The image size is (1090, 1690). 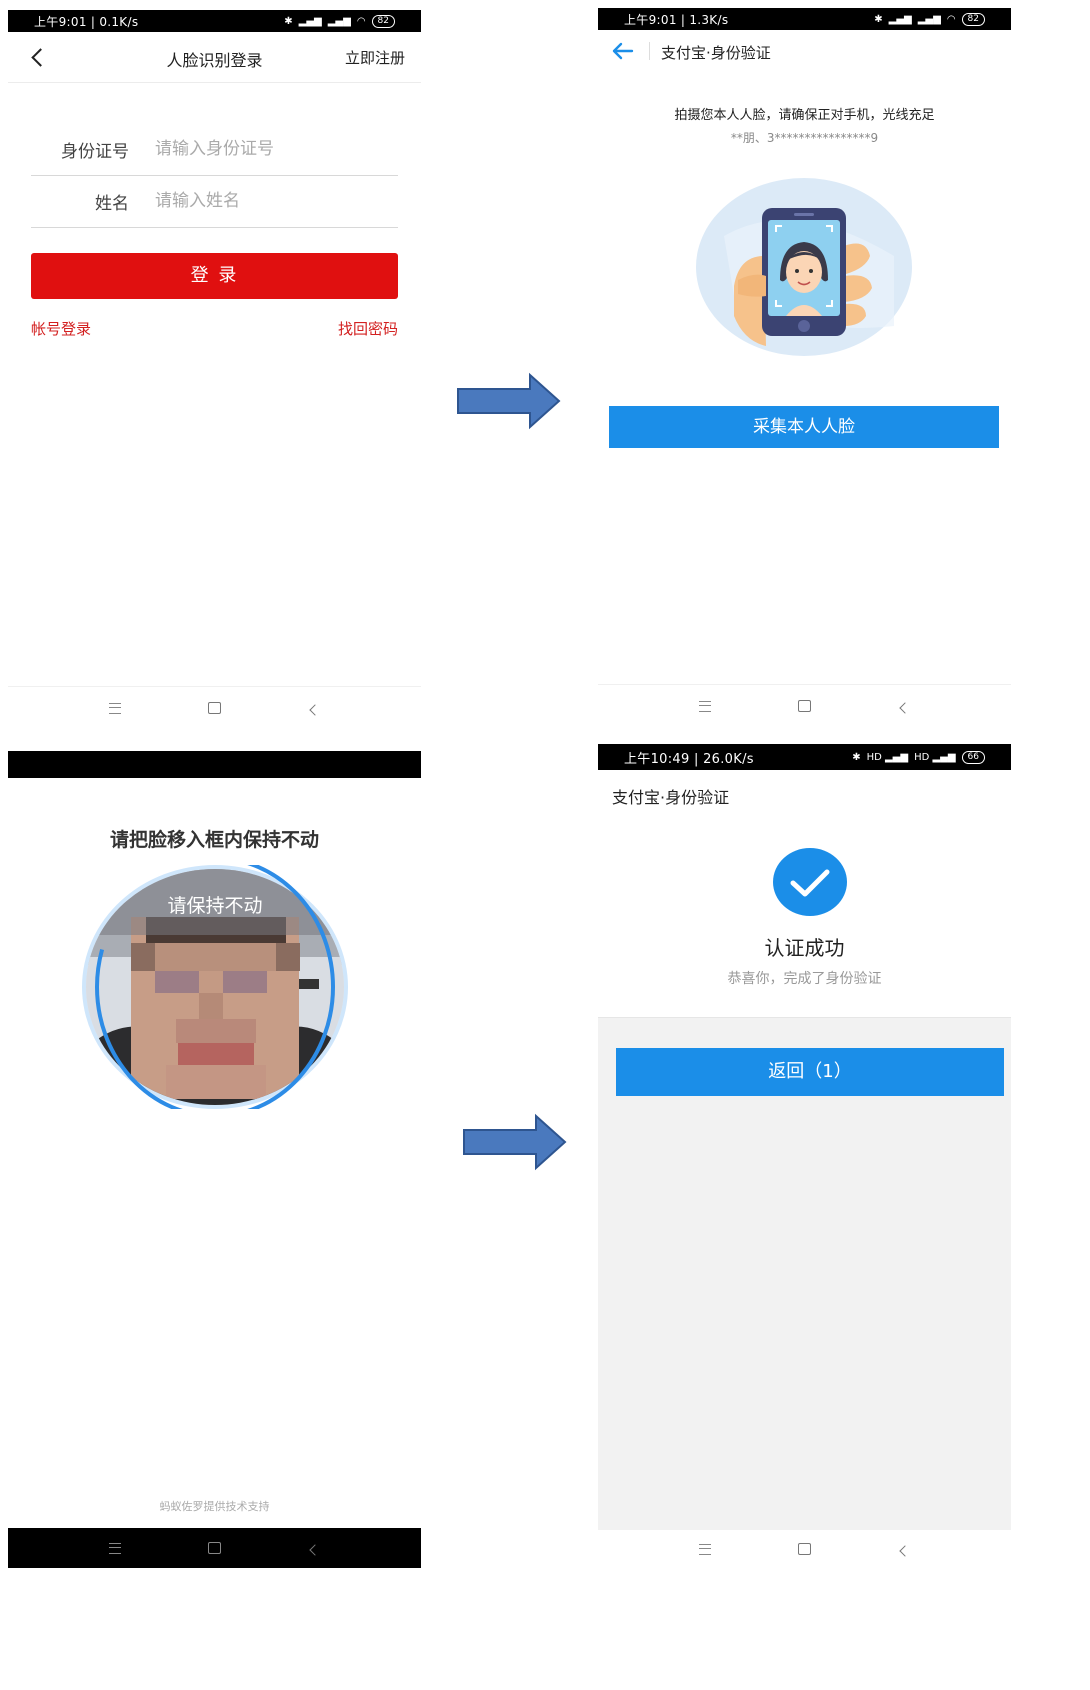 What do you see at coordinates (215, 987) in the screenshot?
I see `scan-progress-ring` at bounding box center [215, 987].